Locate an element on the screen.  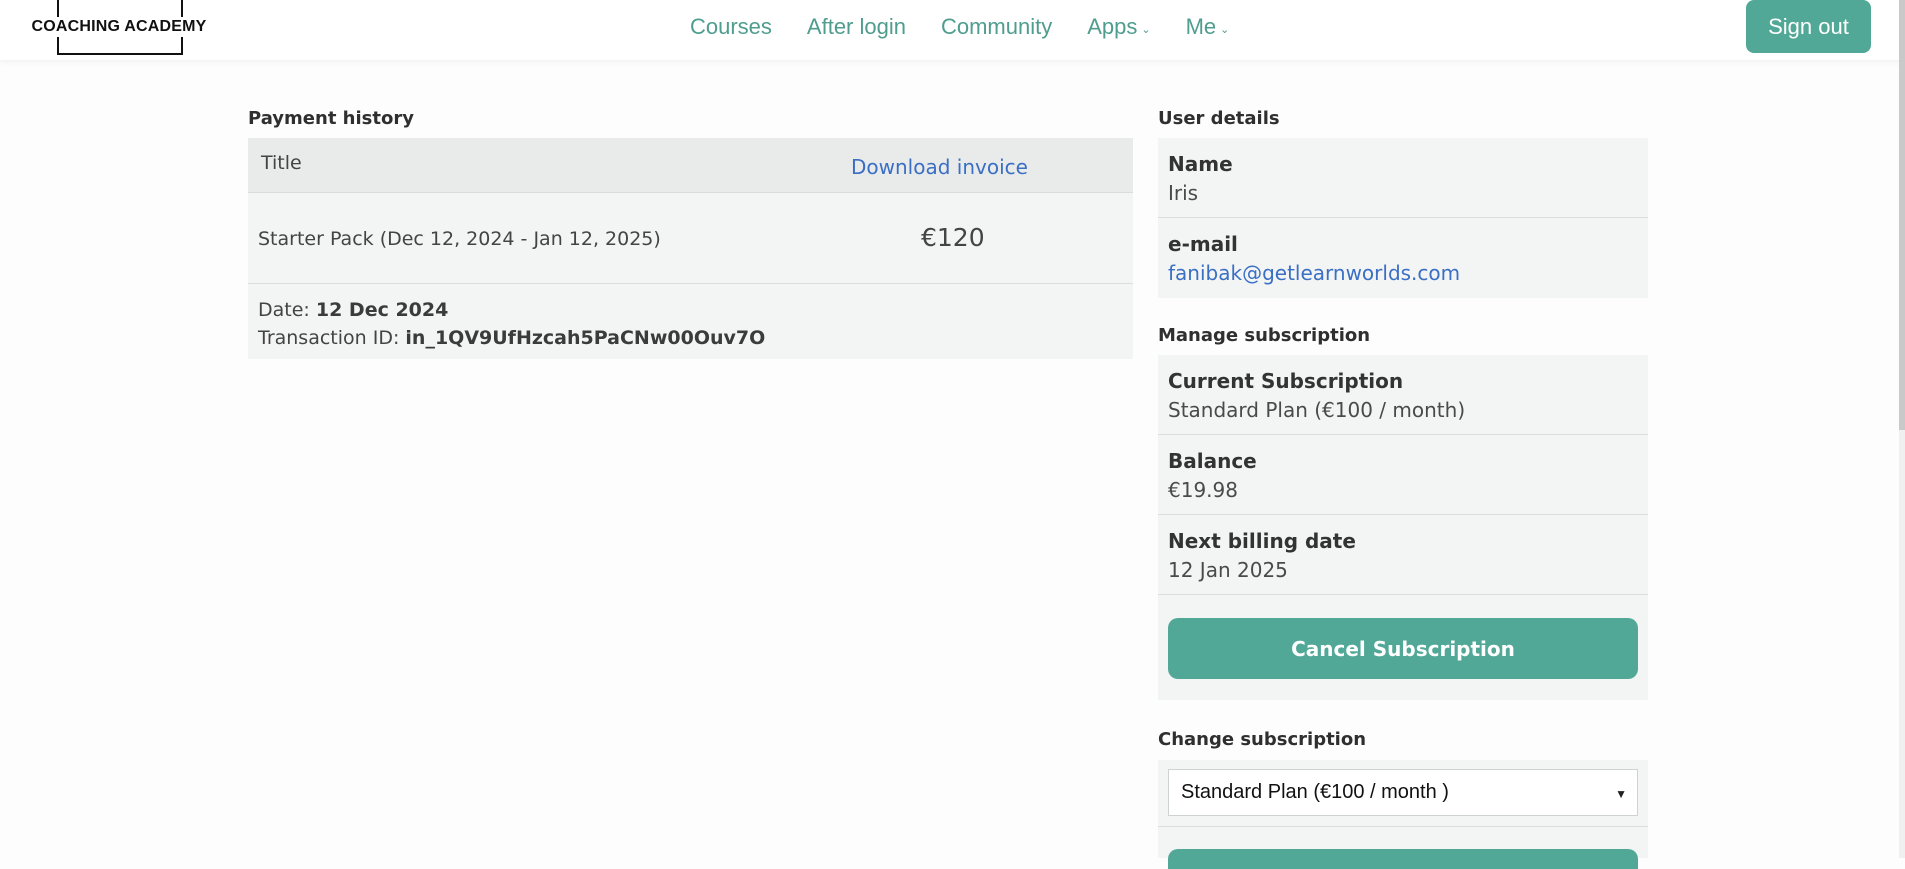
balance-value: €19.98 is located at coordinates (1203, 490).